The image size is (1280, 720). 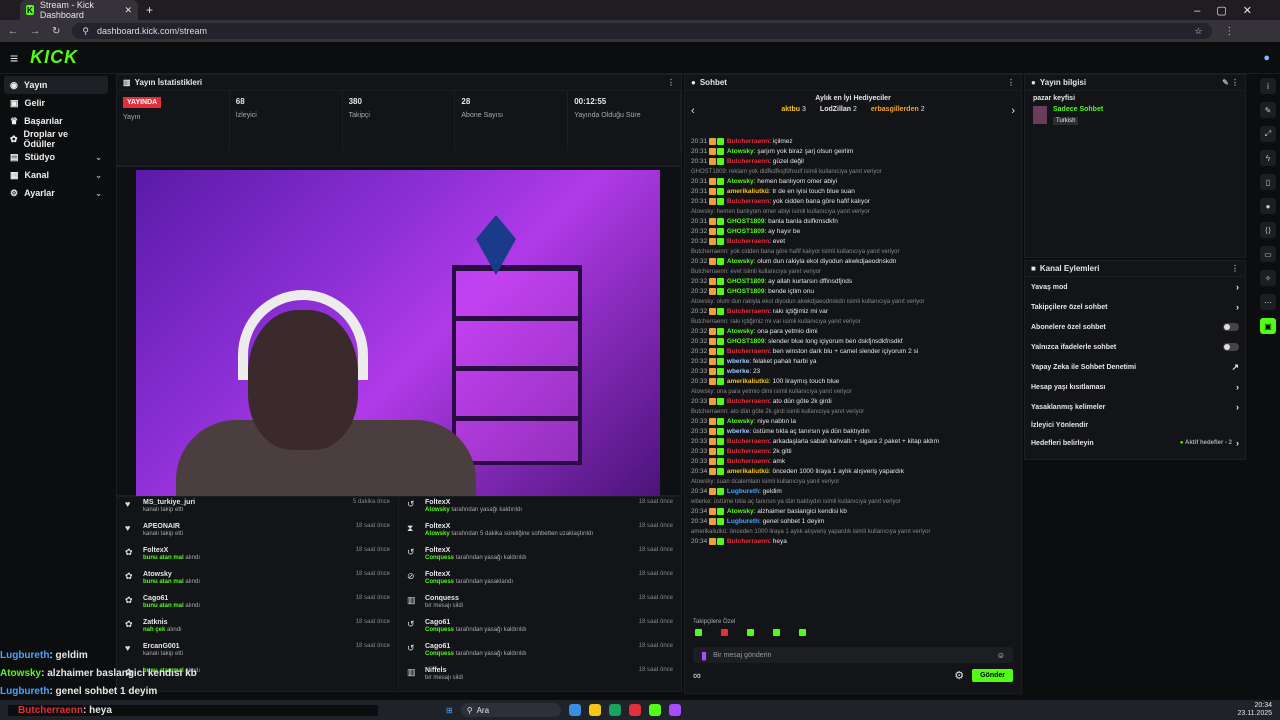 I want to click on activity-item: ✿ Atowsky bunu atan mal alındı 18 saat önce, so click(x=257, y=578).